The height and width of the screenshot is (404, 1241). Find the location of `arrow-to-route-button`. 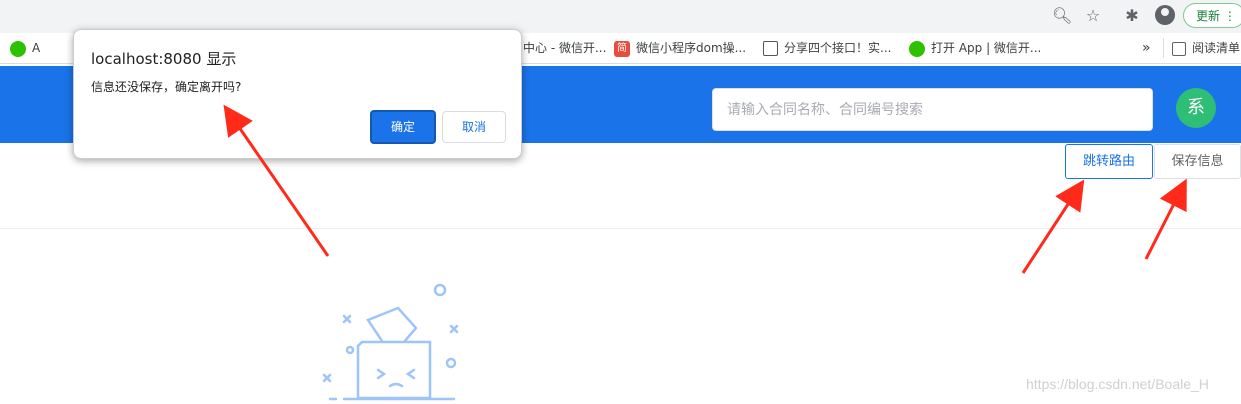

arrow-to-route-button is located at coordinates (1053, 226).